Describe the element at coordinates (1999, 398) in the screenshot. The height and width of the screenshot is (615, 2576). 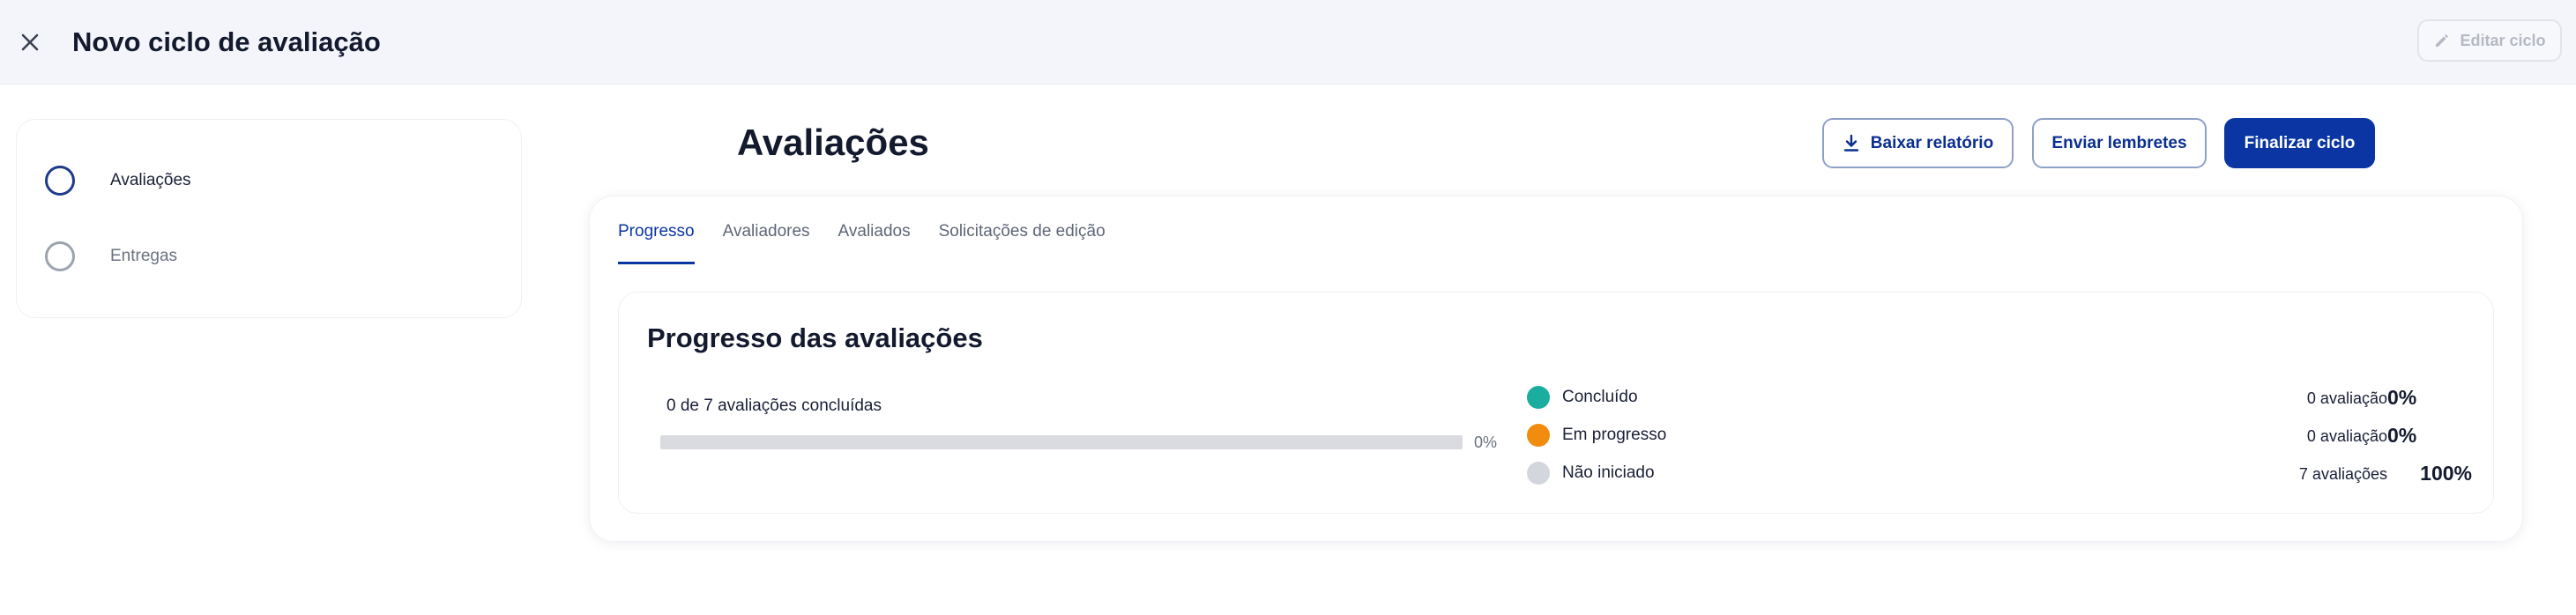
I see `legend-item-concluido: Concluído 0 avaliação 0%` at that location.